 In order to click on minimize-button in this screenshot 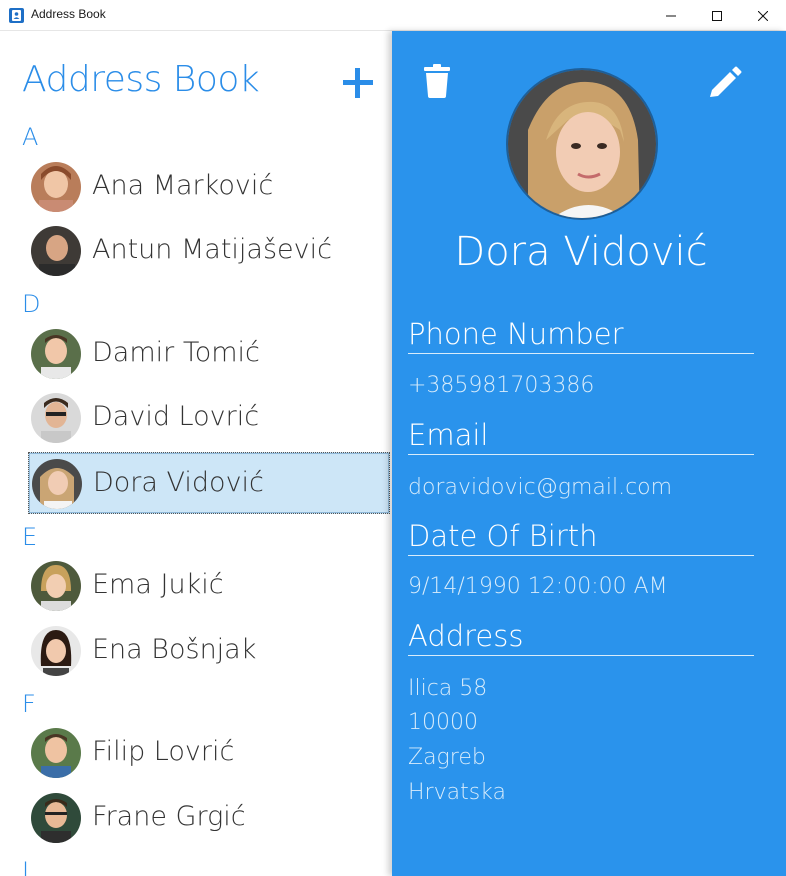, I will do `click(671, 15)`.